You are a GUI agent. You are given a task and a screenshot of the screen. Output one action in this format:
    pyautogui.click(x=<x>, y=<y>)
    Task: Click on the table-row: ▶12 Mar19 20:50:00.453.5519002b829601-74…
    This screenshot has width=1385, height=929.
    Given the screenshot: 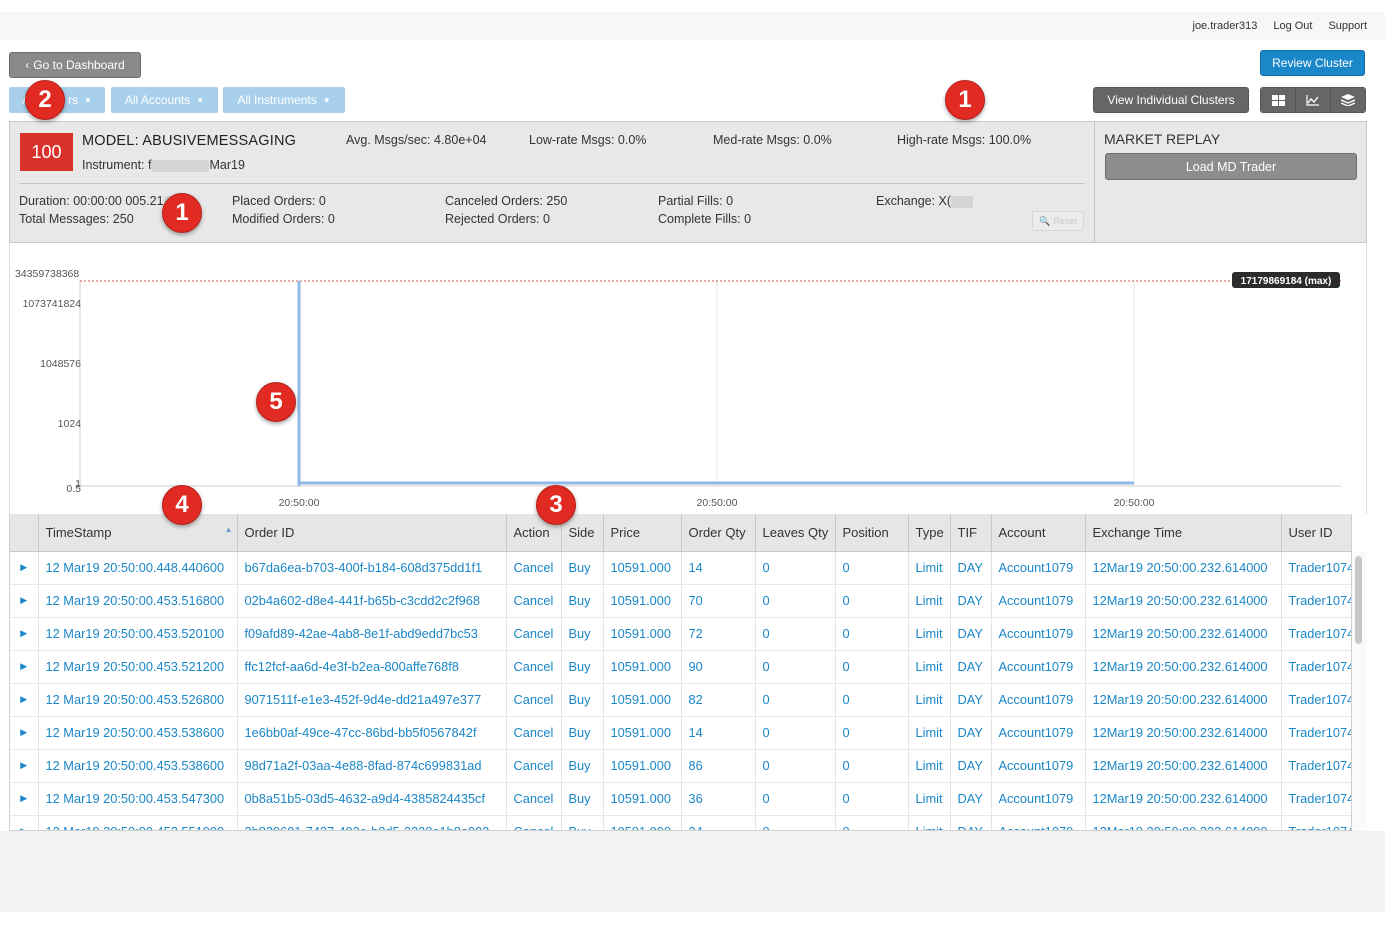 What is the action you would take?
    pyautogui.click(x=680, y=822)
    